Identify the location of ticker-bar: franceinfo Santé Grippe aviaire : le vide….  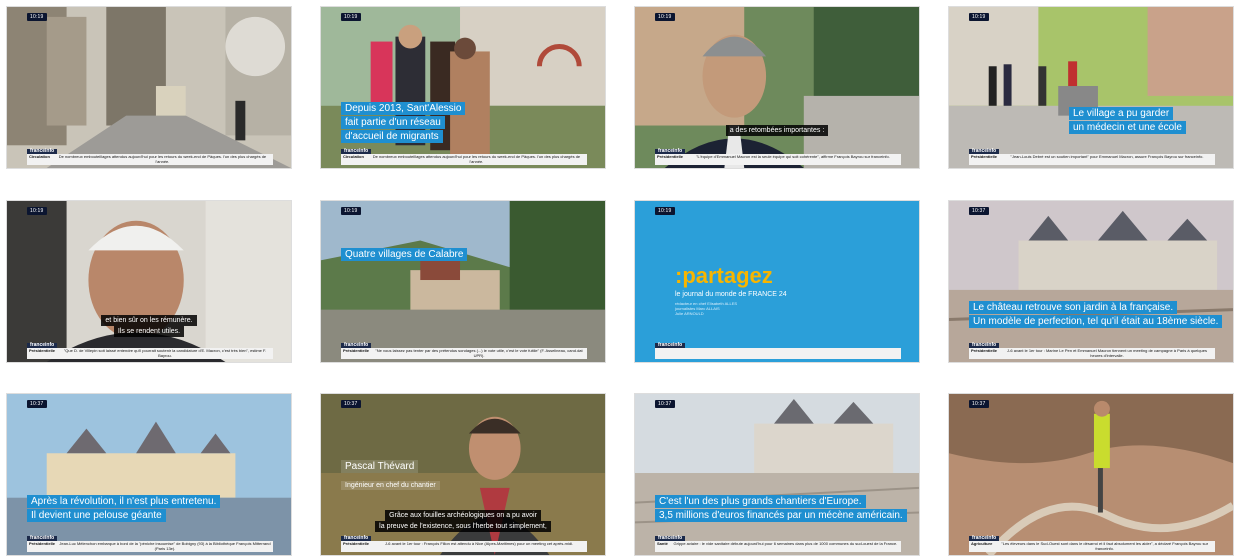
(778, 544).